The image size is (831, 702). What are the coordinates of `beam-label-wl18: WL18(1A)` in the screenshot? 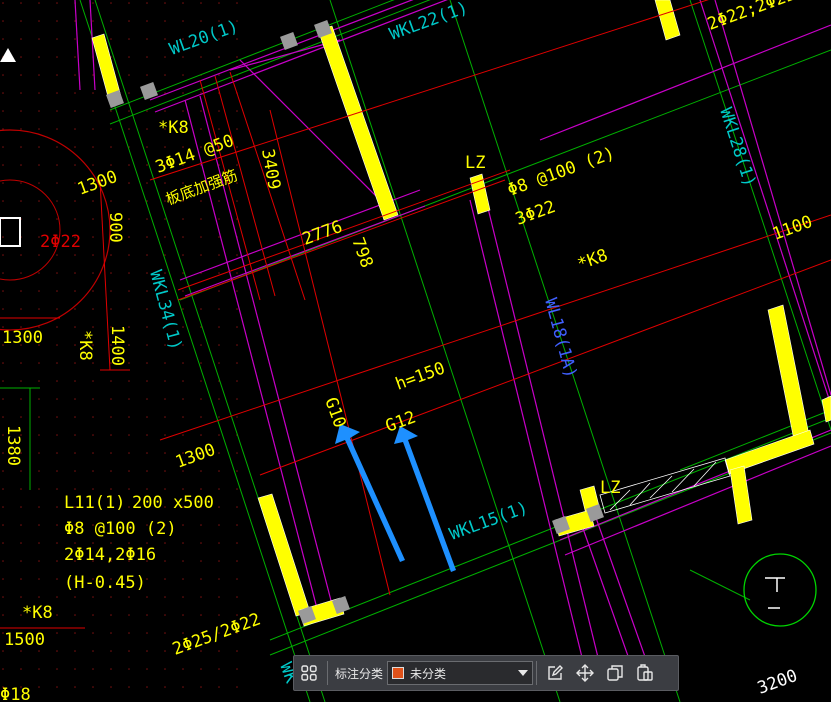 It's located at (560, 338).